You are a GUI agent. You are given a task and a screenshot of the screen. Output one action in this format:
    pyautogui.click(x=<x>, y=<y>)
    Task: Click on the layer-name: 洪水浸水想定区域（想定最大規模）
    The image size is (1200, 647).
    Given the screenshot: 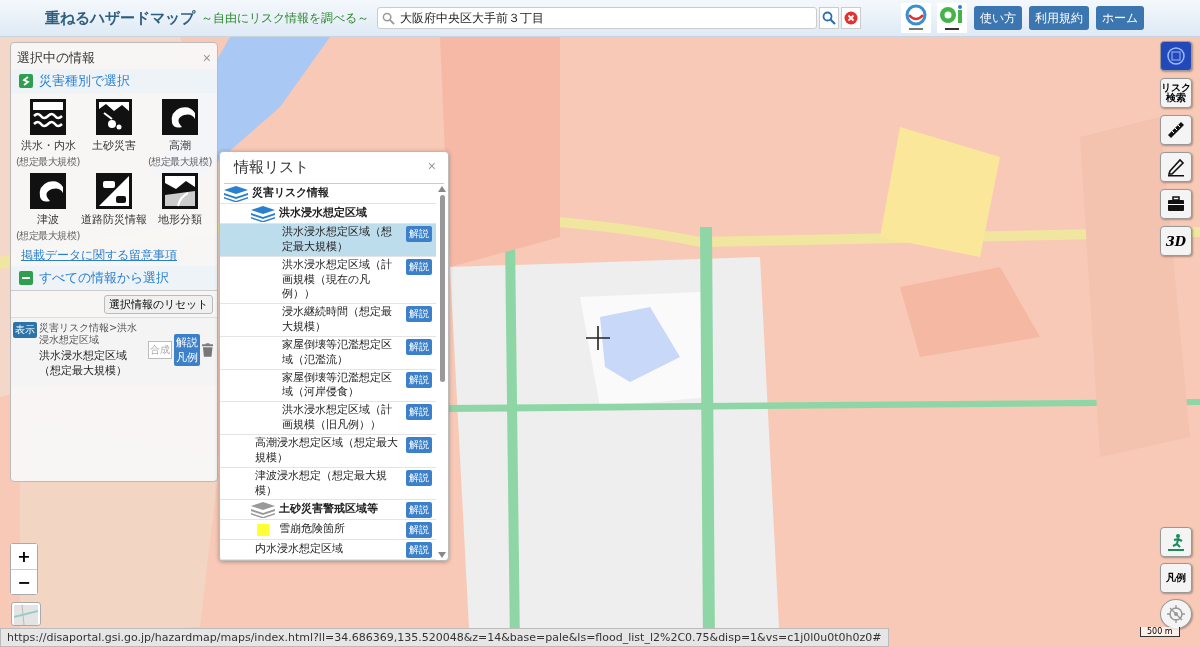 What is the action you would take?
    pyautogui.click(x=83, y=363)
    